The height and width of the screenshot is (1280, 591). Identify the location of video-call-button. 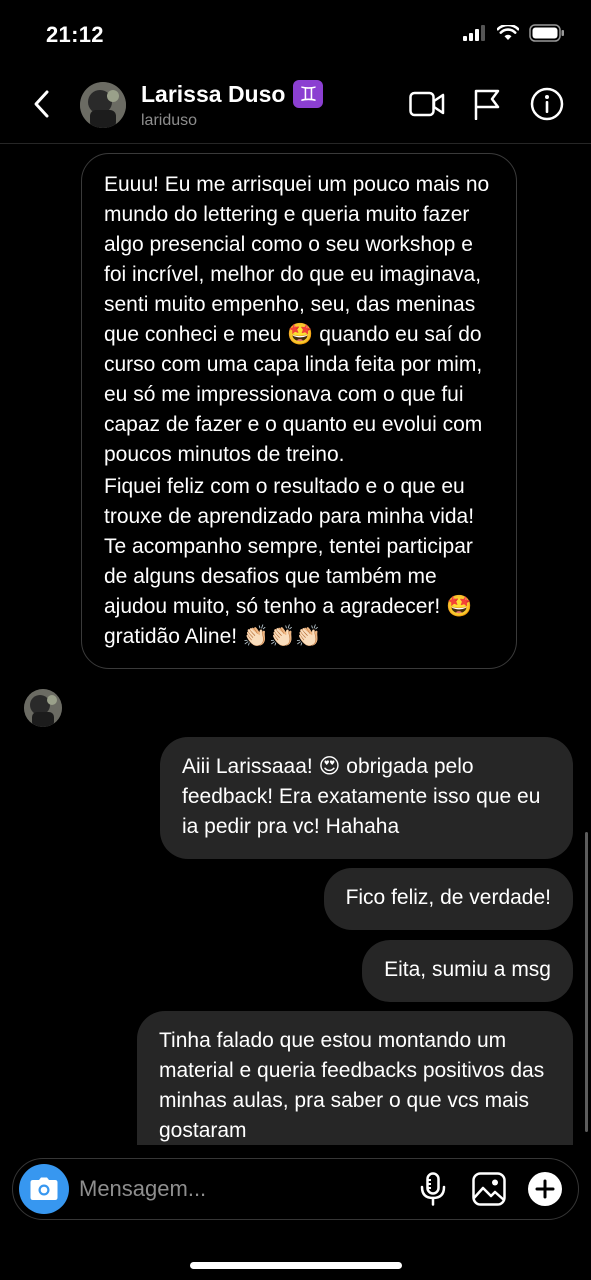
(427, 104).